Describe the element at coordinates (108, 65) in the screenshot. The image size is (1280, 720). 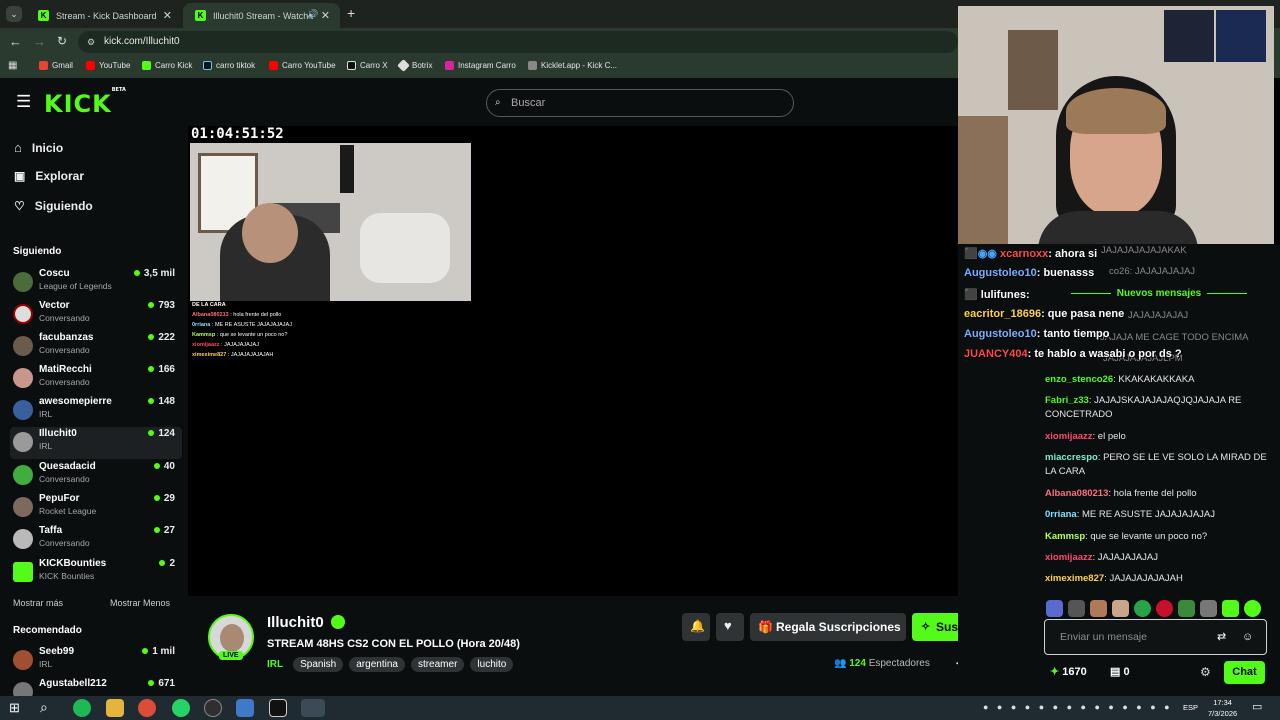
I see `bookmark-youtube: YouTube` at that location.